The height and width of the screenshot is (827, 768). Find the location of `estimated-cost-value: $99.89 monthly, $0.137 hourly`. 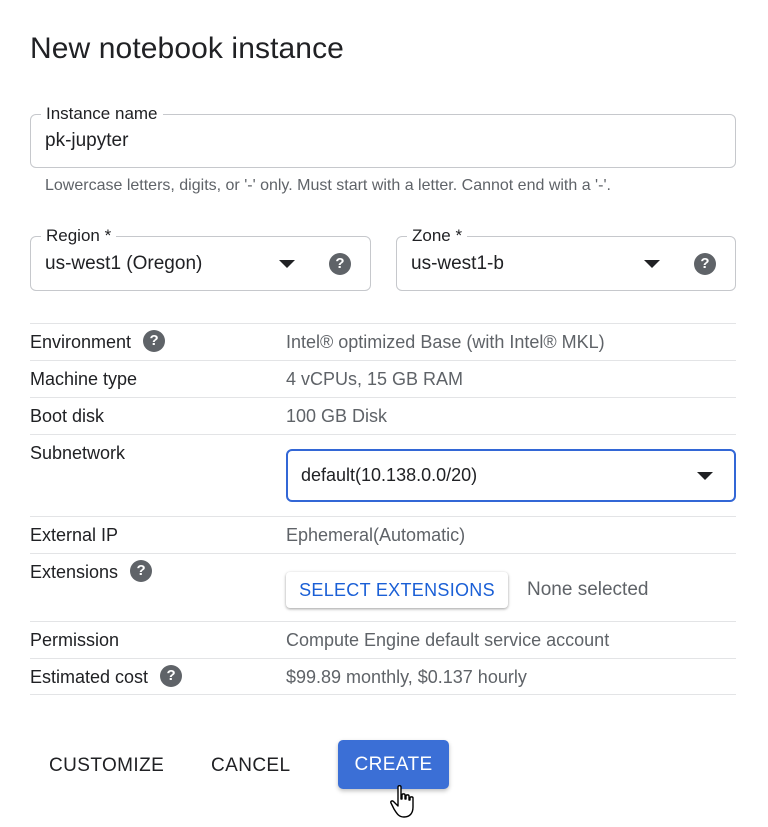

estimated-cost-value: $99.89 monthly, $0.137 hourly is located at coordinates (406, 677).